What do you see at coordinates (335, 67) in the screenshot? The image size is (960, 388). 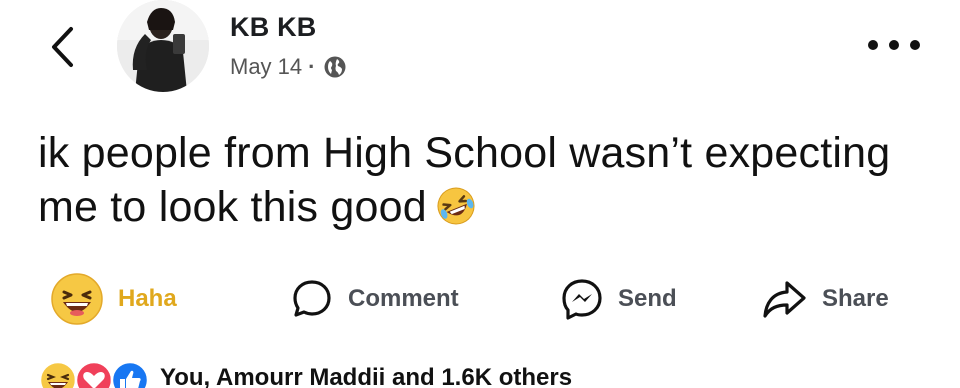 I see `globe-icon` at bounding box center [335, 67].